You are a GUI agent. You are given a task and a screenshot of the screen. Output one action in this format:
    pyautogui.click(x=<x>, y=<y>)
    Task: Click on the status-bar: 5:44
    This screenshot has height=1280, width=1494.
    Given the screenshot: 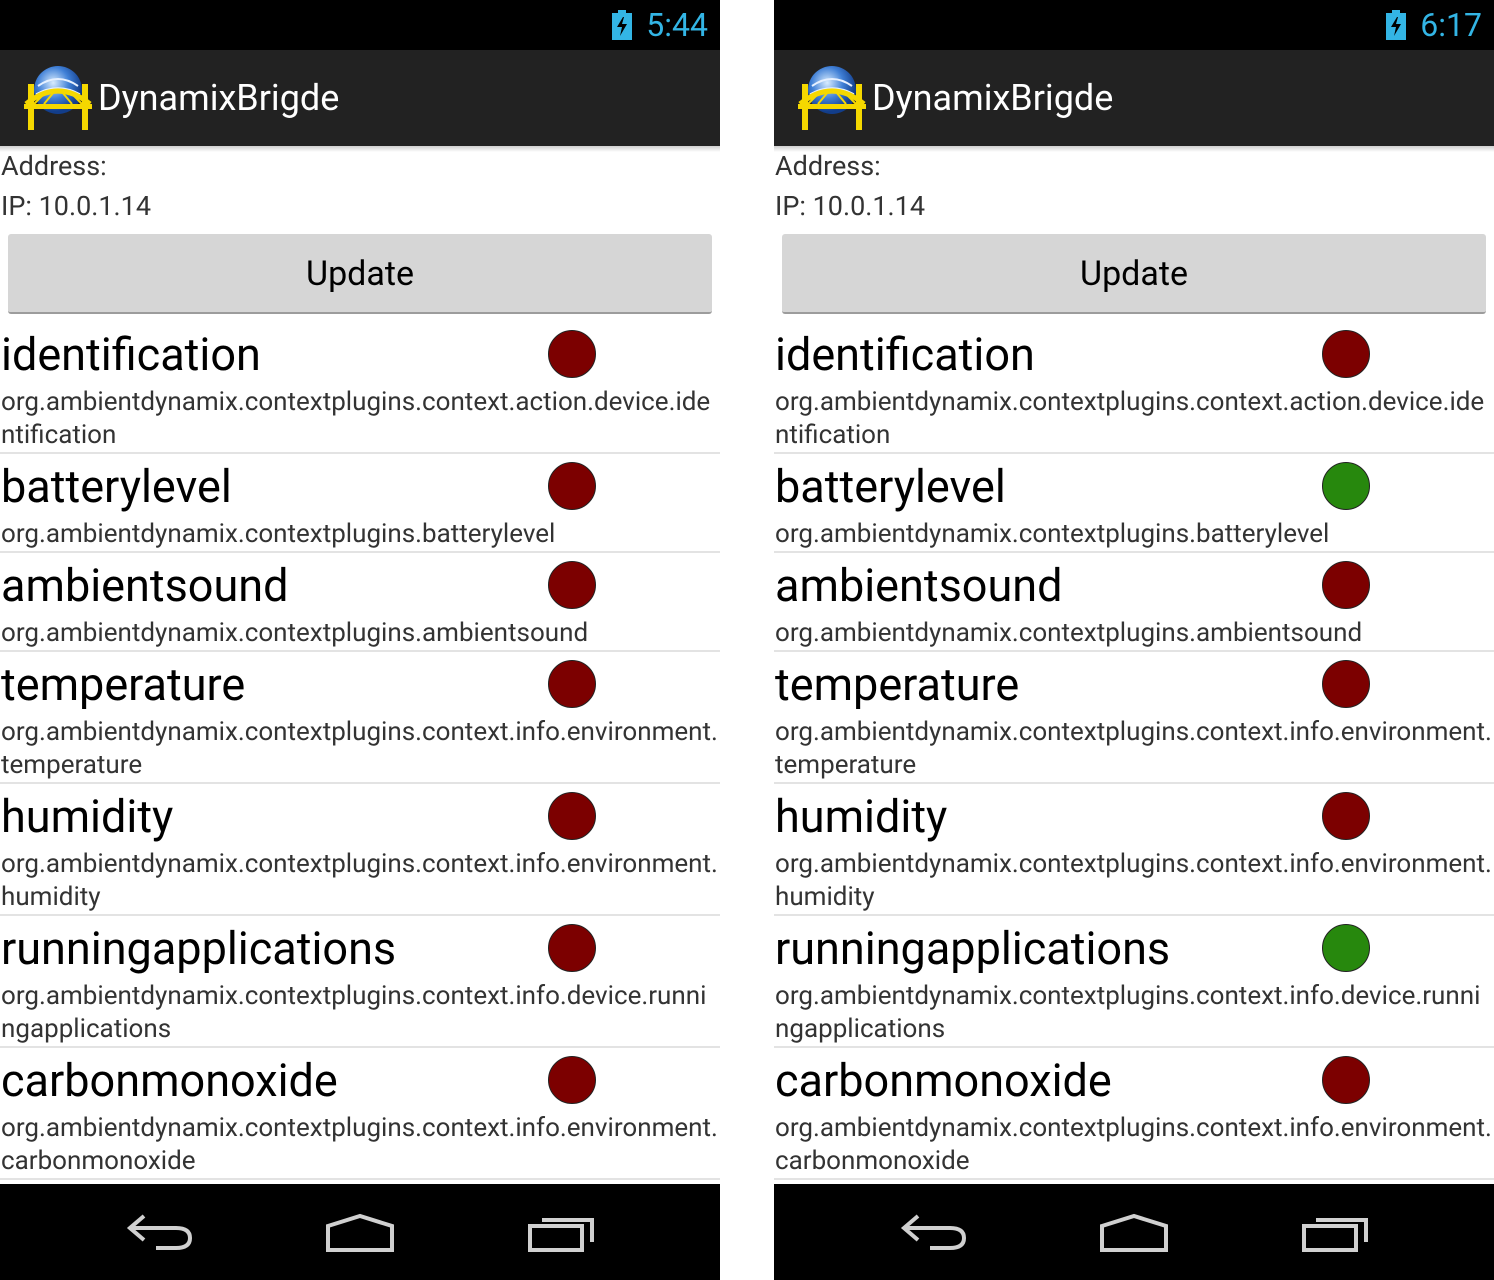 What is the action you would take?
    pyautogui.click(x=360, y=28)
    